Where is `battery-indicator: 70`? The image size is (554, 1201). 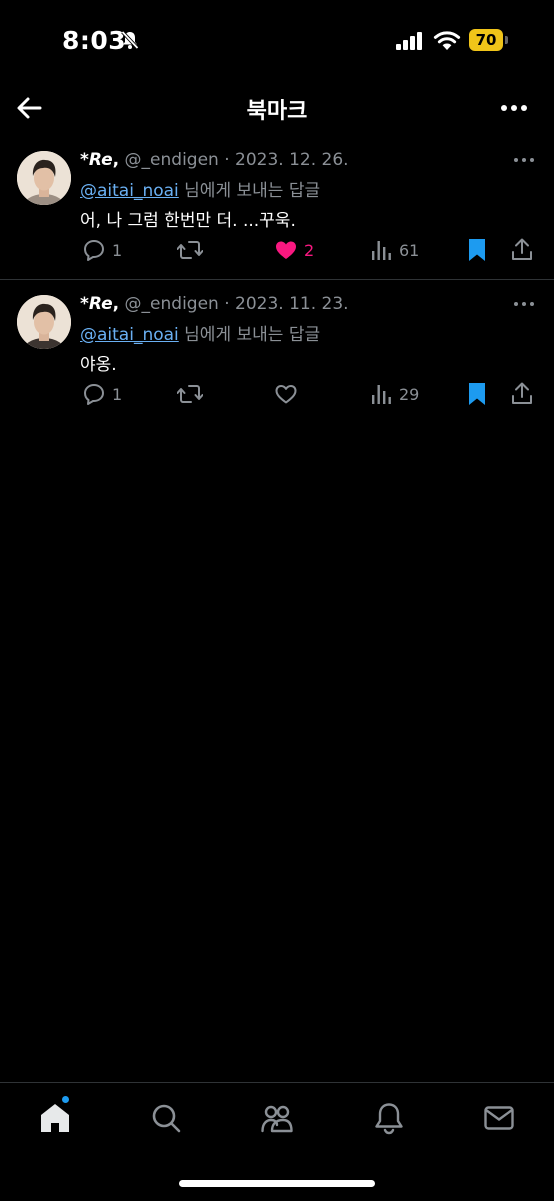
battery-indicator: 70 is located at coordinates (488, 41).